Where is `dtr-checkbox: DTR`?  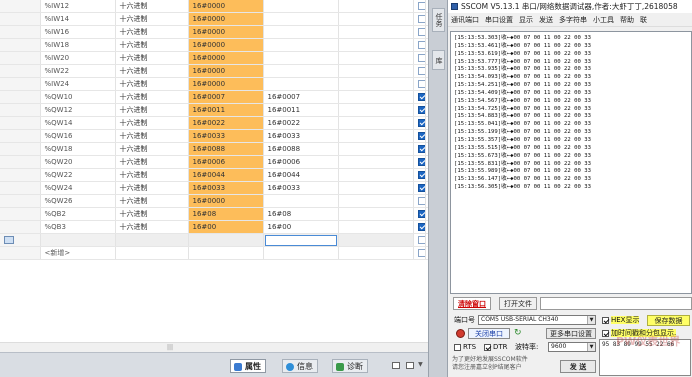 dtr-checkbox: DTR is located at coordinates (496, 347).